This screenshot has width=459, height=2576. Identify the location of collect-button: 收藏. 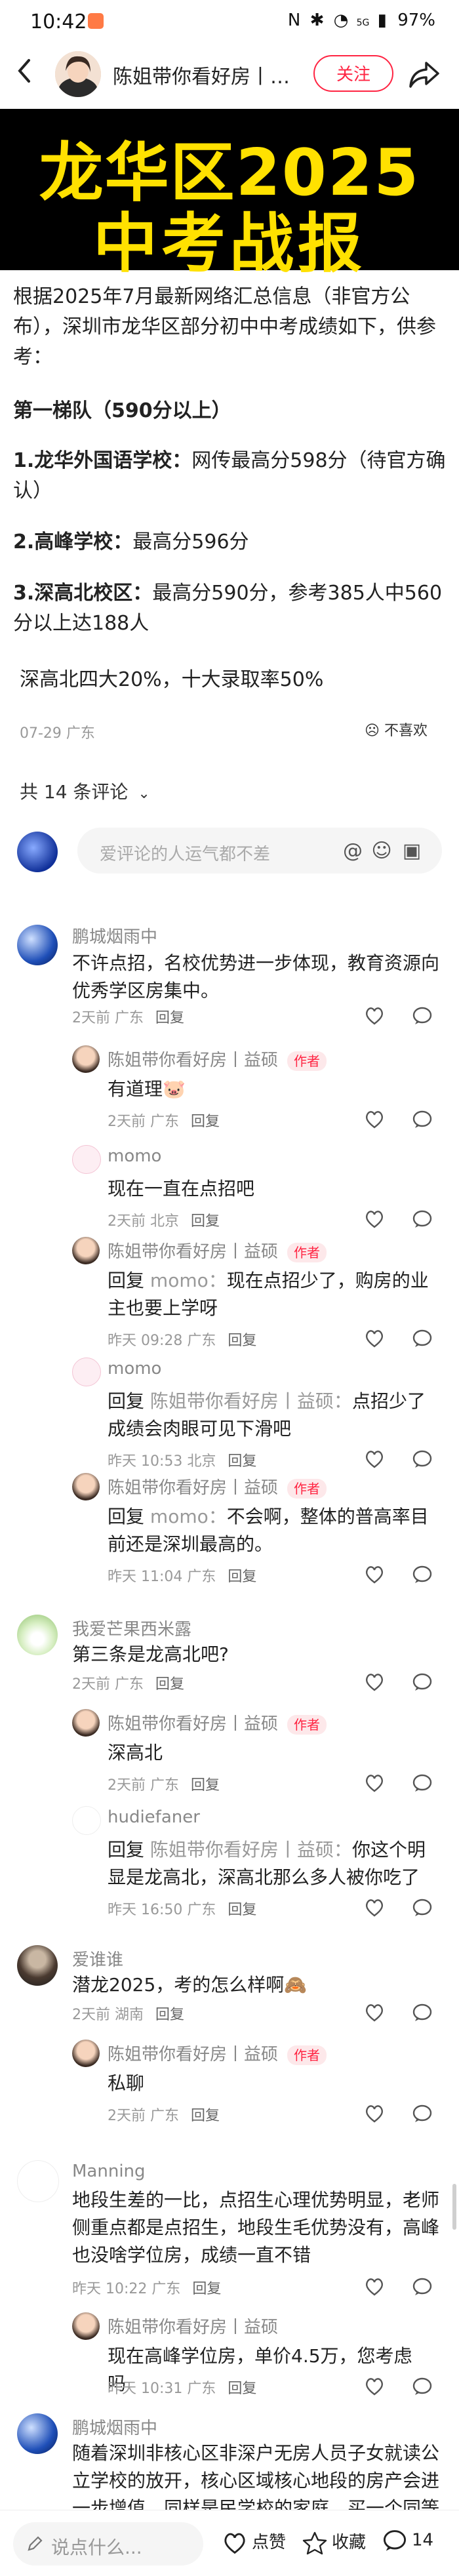
(334, 2542).